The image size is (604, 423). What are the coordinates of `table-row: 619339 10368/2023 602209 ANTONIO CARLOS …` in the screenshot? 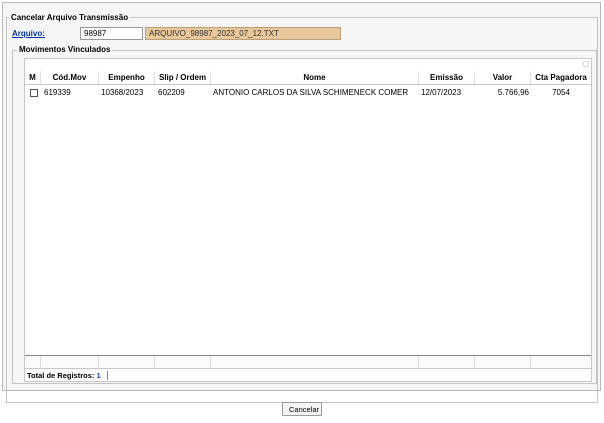 It's located at (308, 93).